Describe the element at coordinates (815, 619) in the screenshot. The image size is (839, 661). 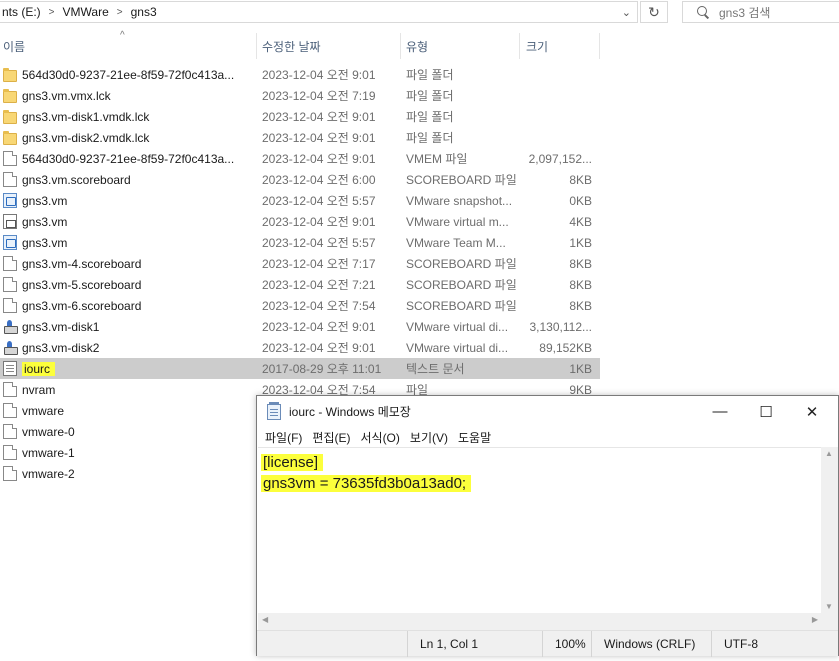
I see `scroll-right-icon: ▶` at that location.